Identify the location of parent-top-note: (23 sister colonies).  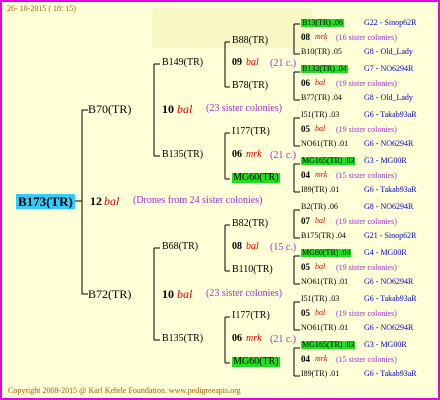
(244, 108).